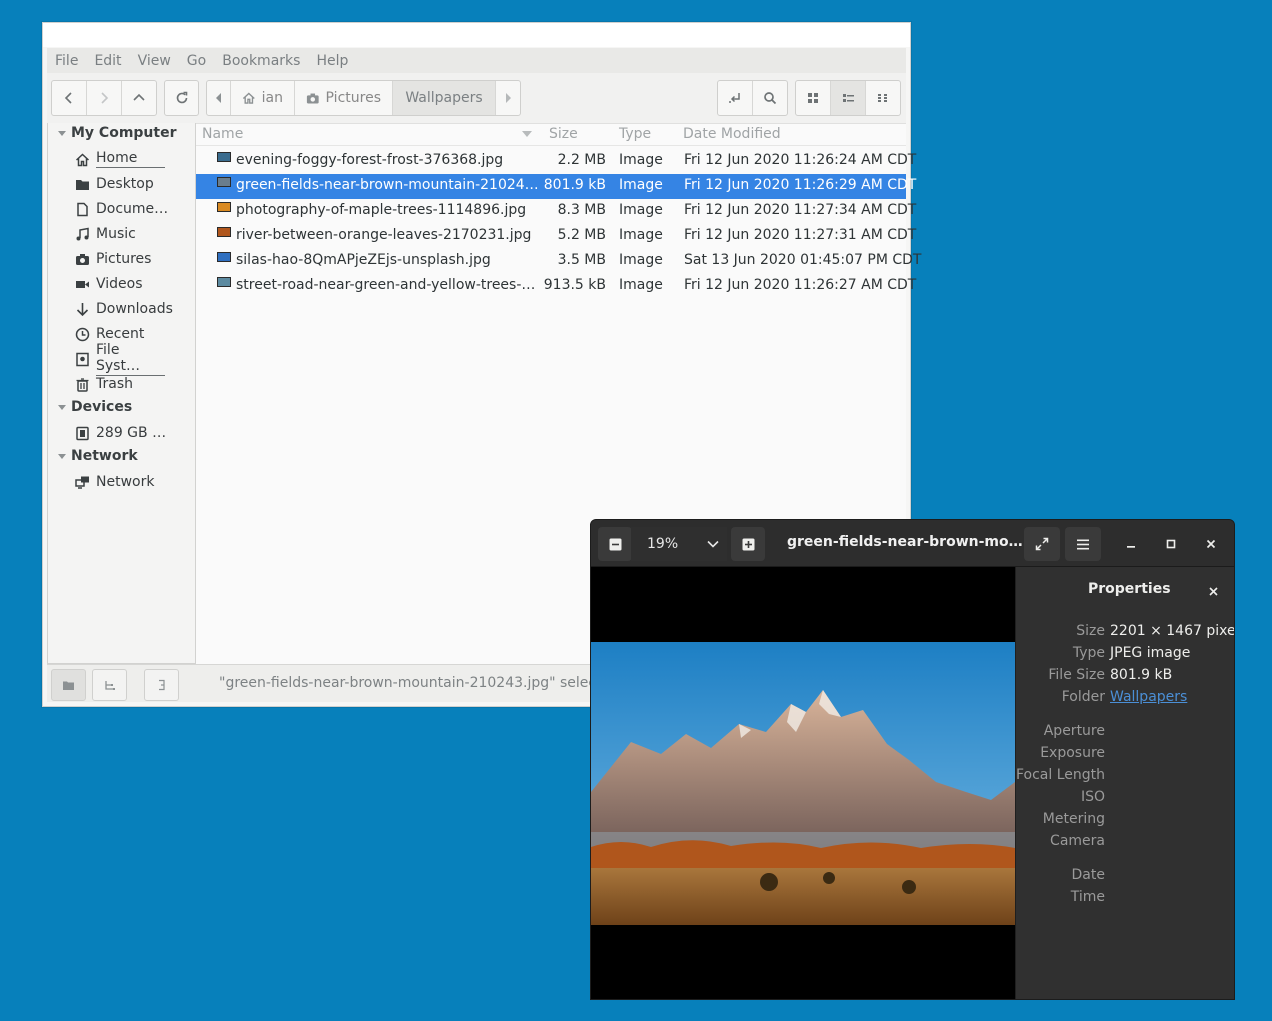 The height and width of the screenshot is (1021, 1272). I want to click on sidebar-item-home: Home, so click(120, 159).